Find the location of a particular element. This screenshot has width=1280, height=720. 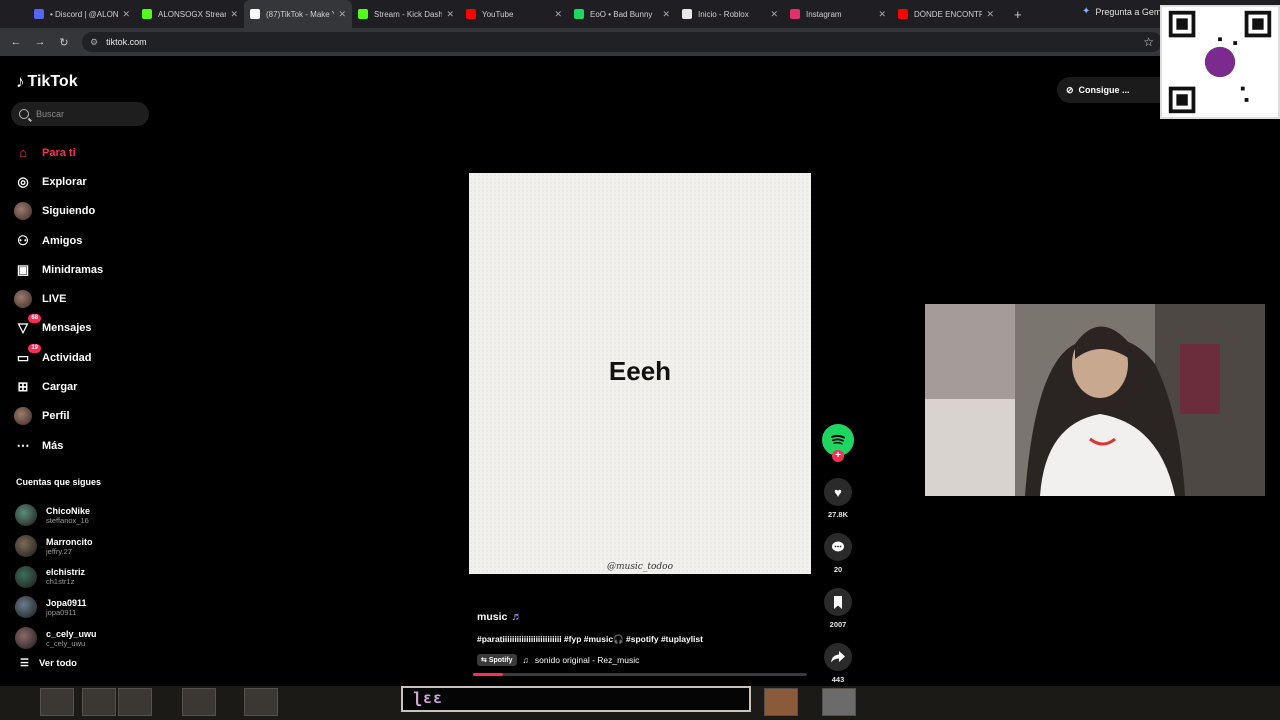

tab-title: Stream - Kick Dashboard is located at coordinates (408, 14).